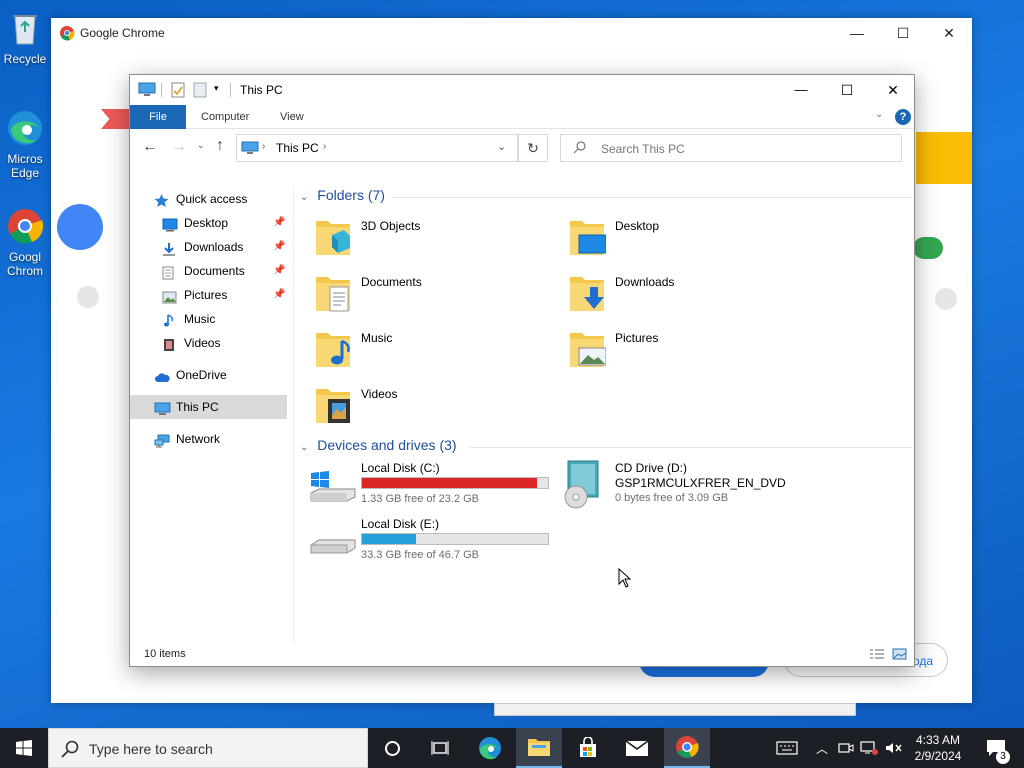  I want to click on taskbar-mail-button, so click(637, 748).